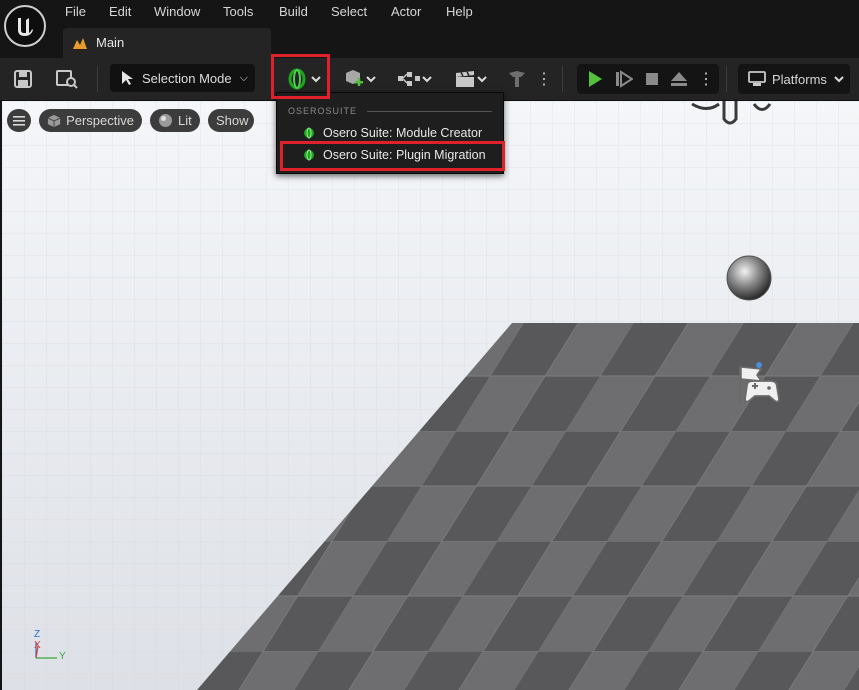  I want to click on platforms-label: Platforms, so click(799, 79).